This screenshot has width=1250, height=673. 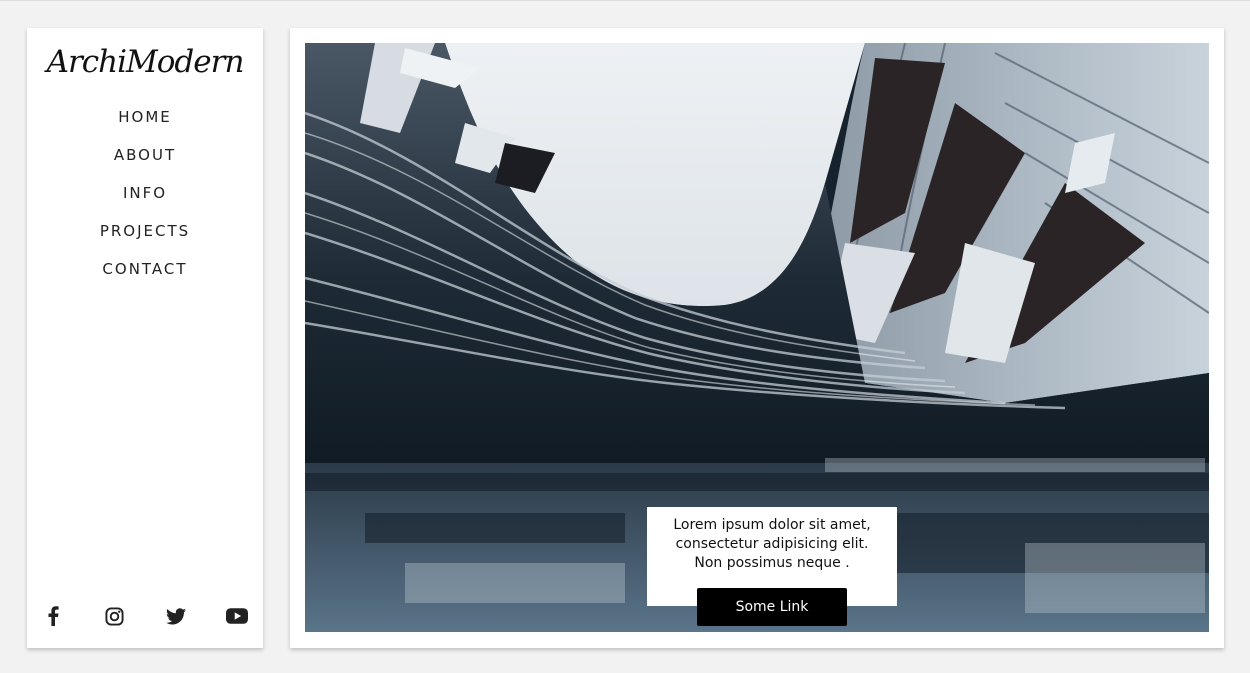 I want to click on nav-item-info: INFO, so click(x=145, y=200).